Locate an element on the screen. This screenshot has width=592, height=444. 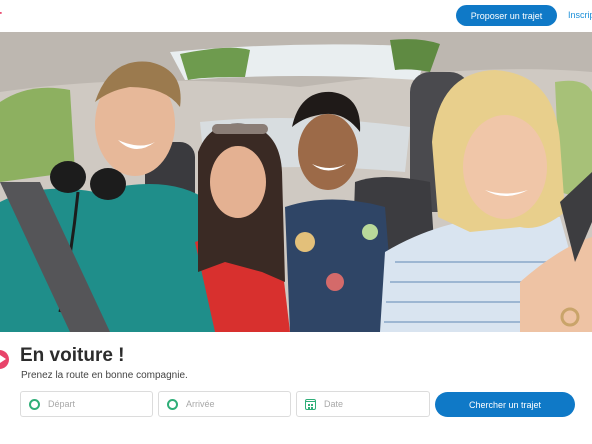
departure-placeholder: Départ is located at coordinates (62, 404).